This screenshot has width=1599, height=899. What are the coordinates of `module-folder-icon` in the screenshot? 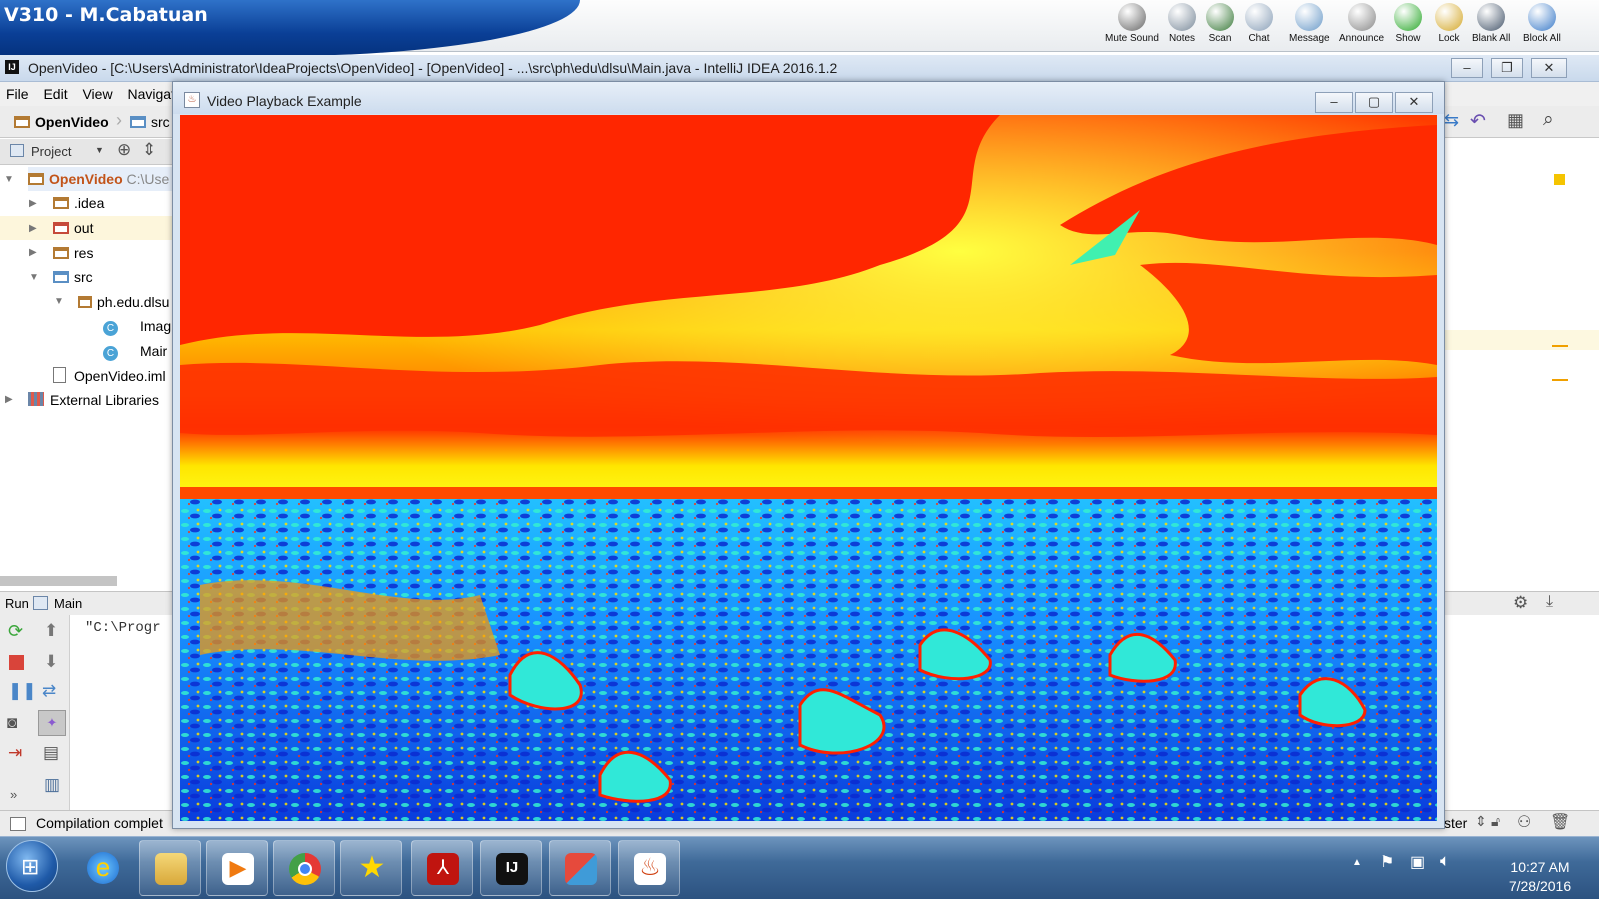 It's located at (36, 179).